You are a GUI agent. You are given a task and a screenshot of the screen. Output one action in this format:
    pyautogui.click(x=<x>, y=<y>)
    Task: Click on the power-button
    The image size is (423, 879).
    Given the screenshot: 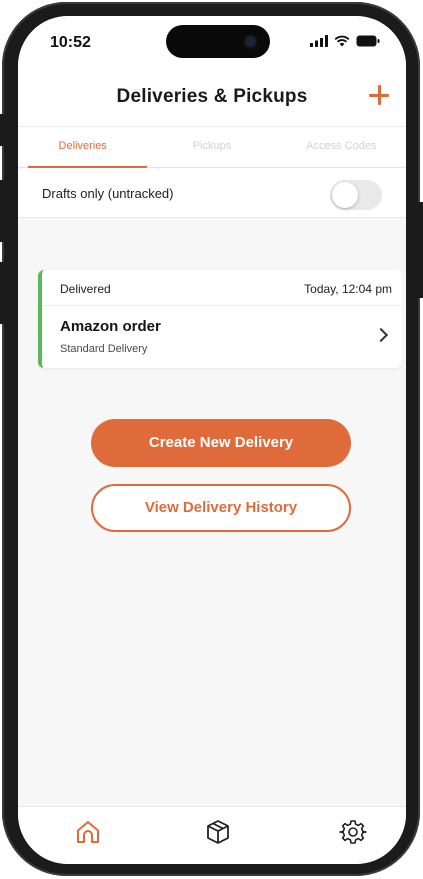 What is the action you would take?
    pyautogui.click(x=420, y=250)
    